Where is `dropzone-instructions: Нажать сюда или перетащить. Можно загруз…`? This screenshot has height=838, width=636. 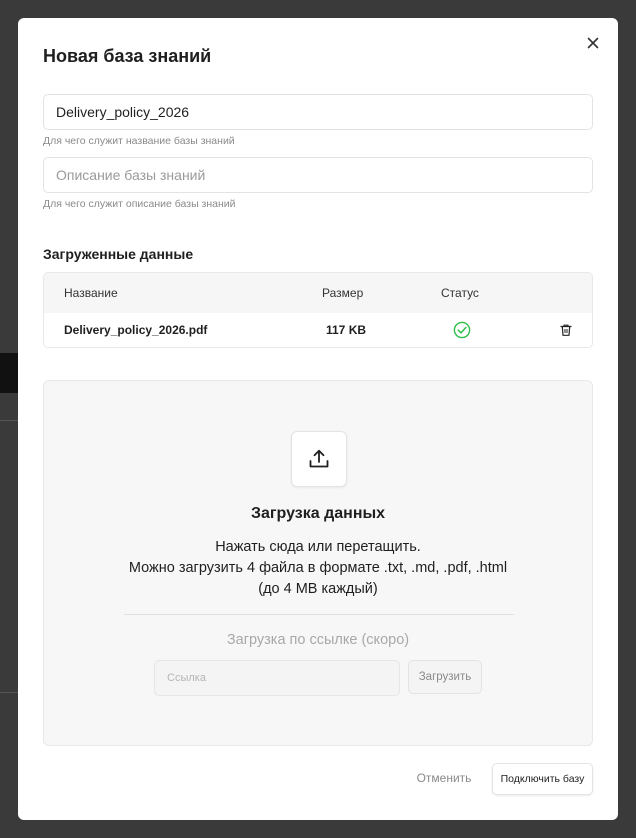 dropzone-instructions: Нажать сюда или перетащить. Можно загруз… is located at coordinates (318, 568).